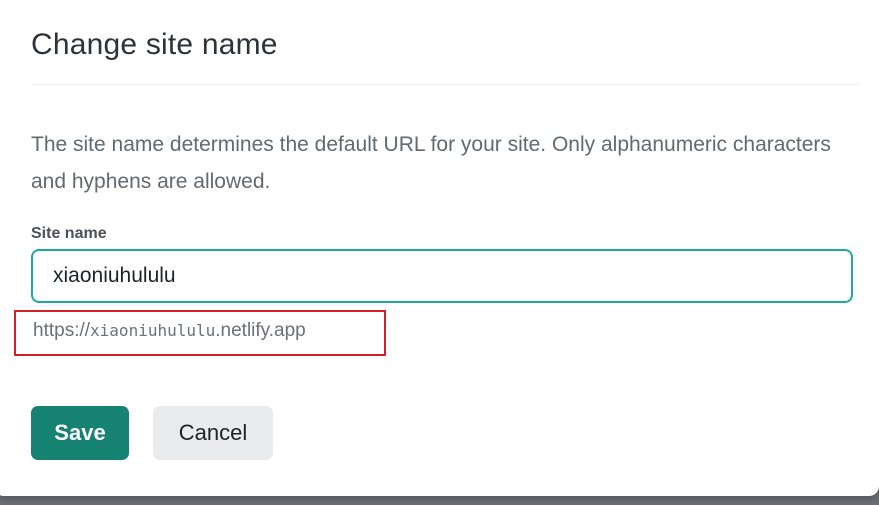  Describe the element at coordinates (69, 233) in the screenshot. I see `site-name-label: Site name` at that location.